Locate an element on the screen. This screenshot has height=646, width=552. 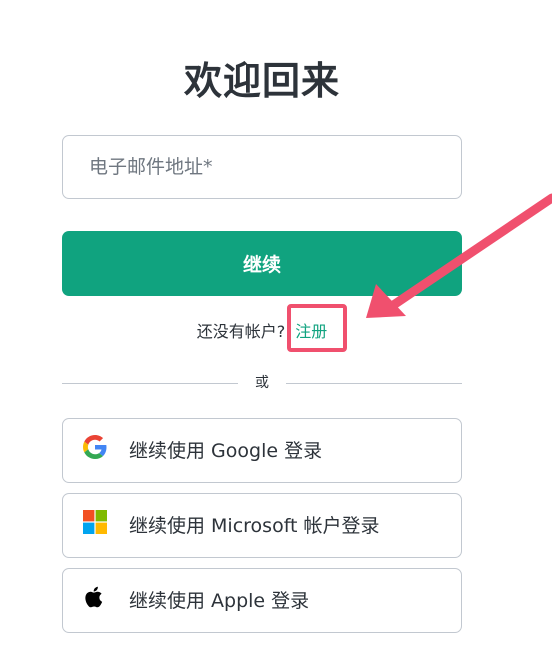
signup-link: 注册 is located at coordinates (311, 331).